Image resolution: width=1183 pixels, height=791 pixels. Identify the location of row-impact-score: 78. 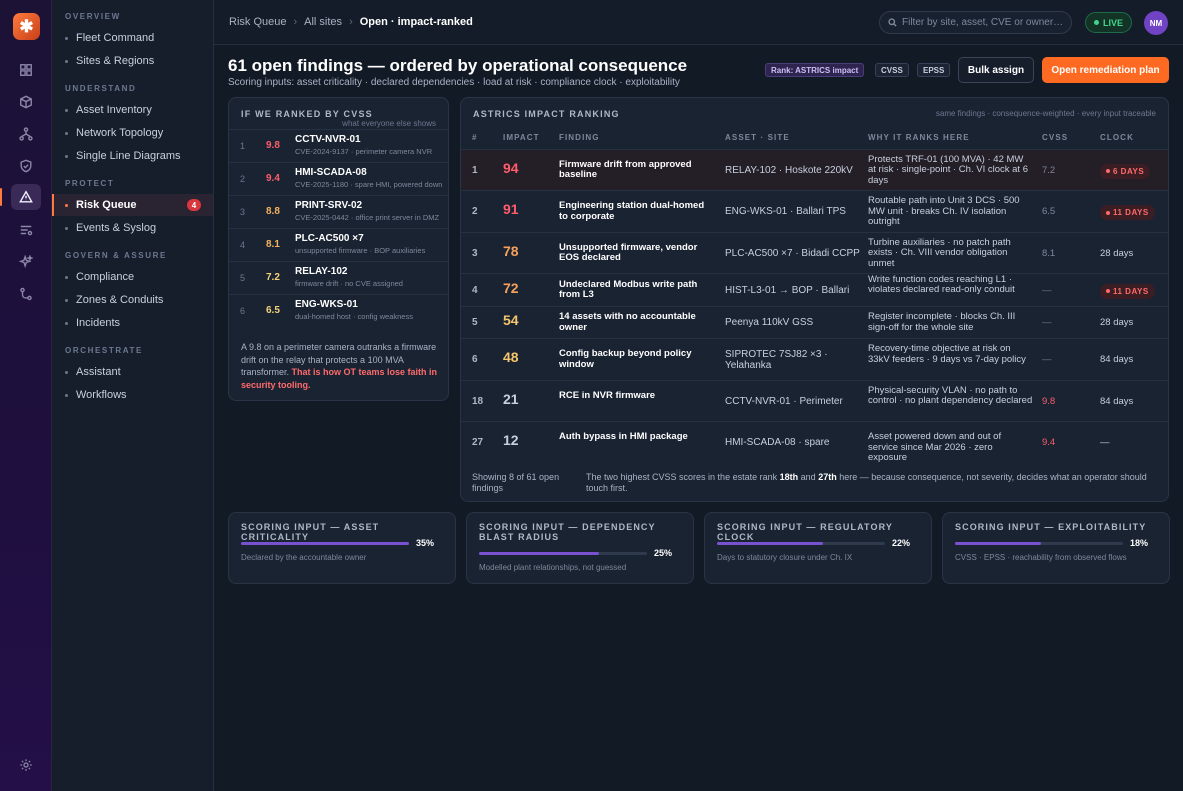
(511, 250).